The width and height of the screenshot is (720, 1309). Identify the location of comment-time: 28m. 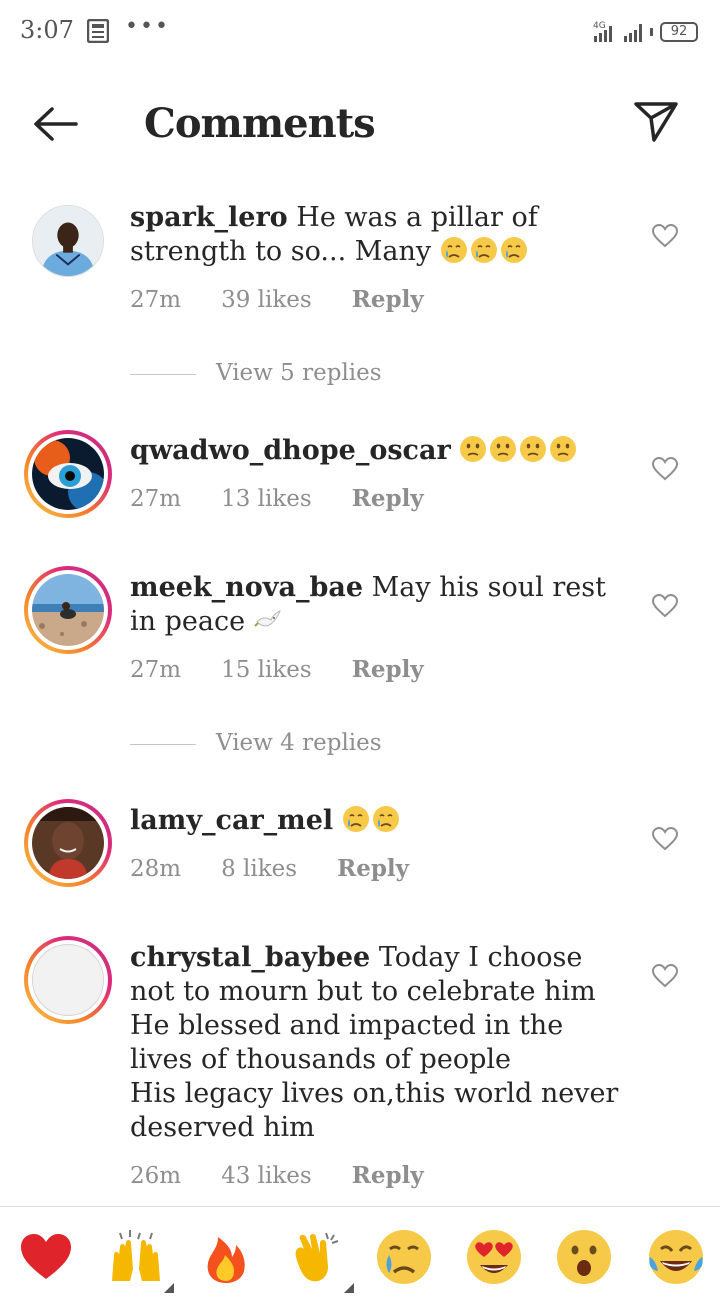
(156, 869).